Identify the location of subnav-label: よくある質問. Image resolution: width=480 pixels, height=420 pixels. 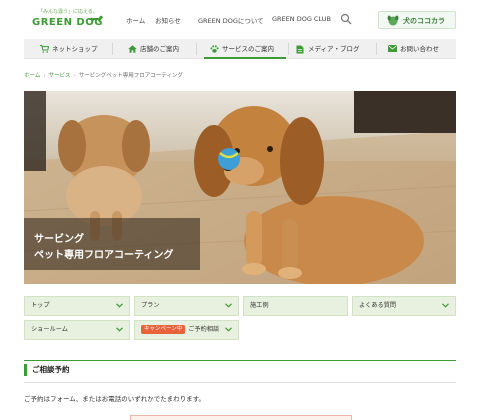
(378, 305).